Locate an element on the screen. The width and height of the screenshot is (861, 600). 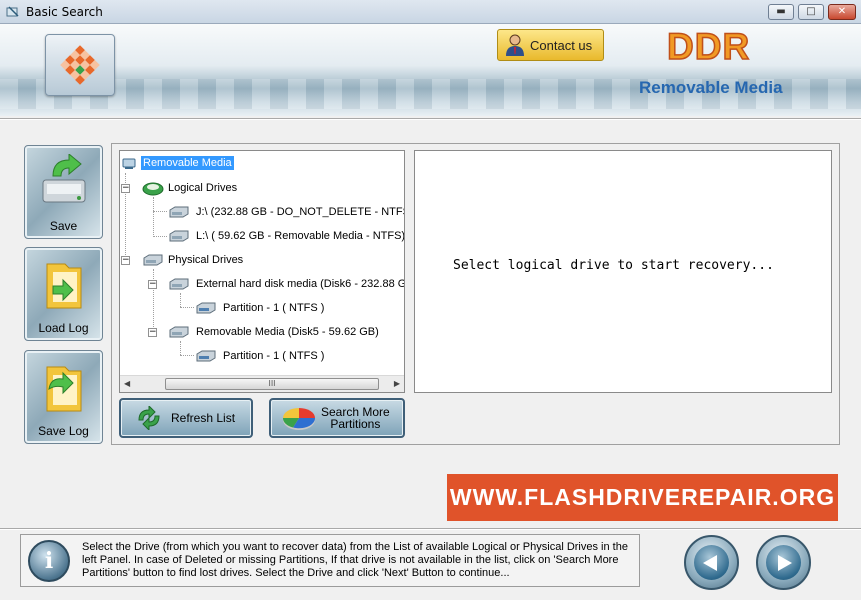
product-subtitle: Removable Media is located at coordinates (711, 87).